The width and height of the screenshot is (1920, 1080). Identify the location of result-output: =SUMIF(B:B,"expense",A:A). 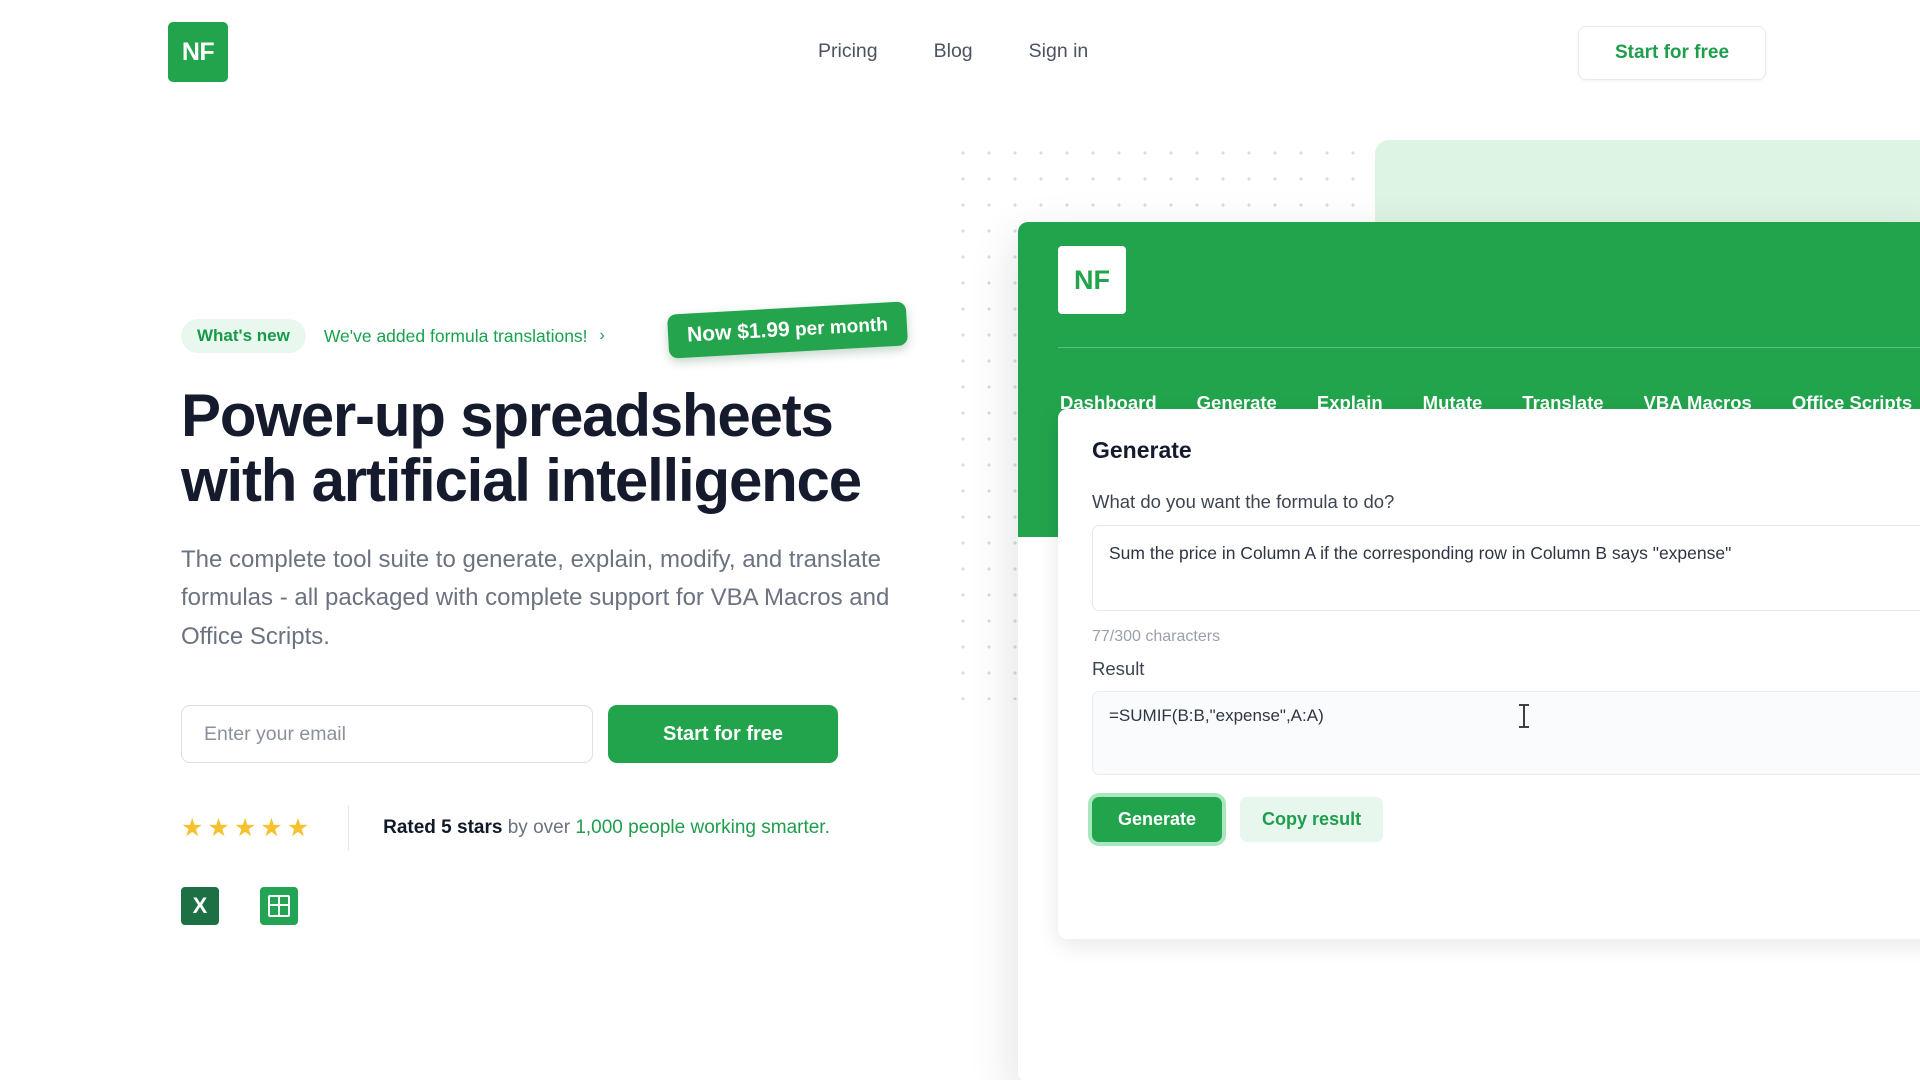
(1506, 733).